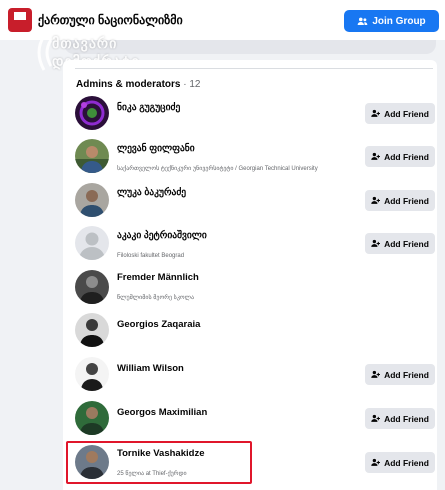 The width and height of the screenshot is (445, 490). What do you see at coordinates (152, 474) in the screenshot?
I see `member-subtitle: 25 წელია at Thief-ქურდი` at bounding box center [152, 474].